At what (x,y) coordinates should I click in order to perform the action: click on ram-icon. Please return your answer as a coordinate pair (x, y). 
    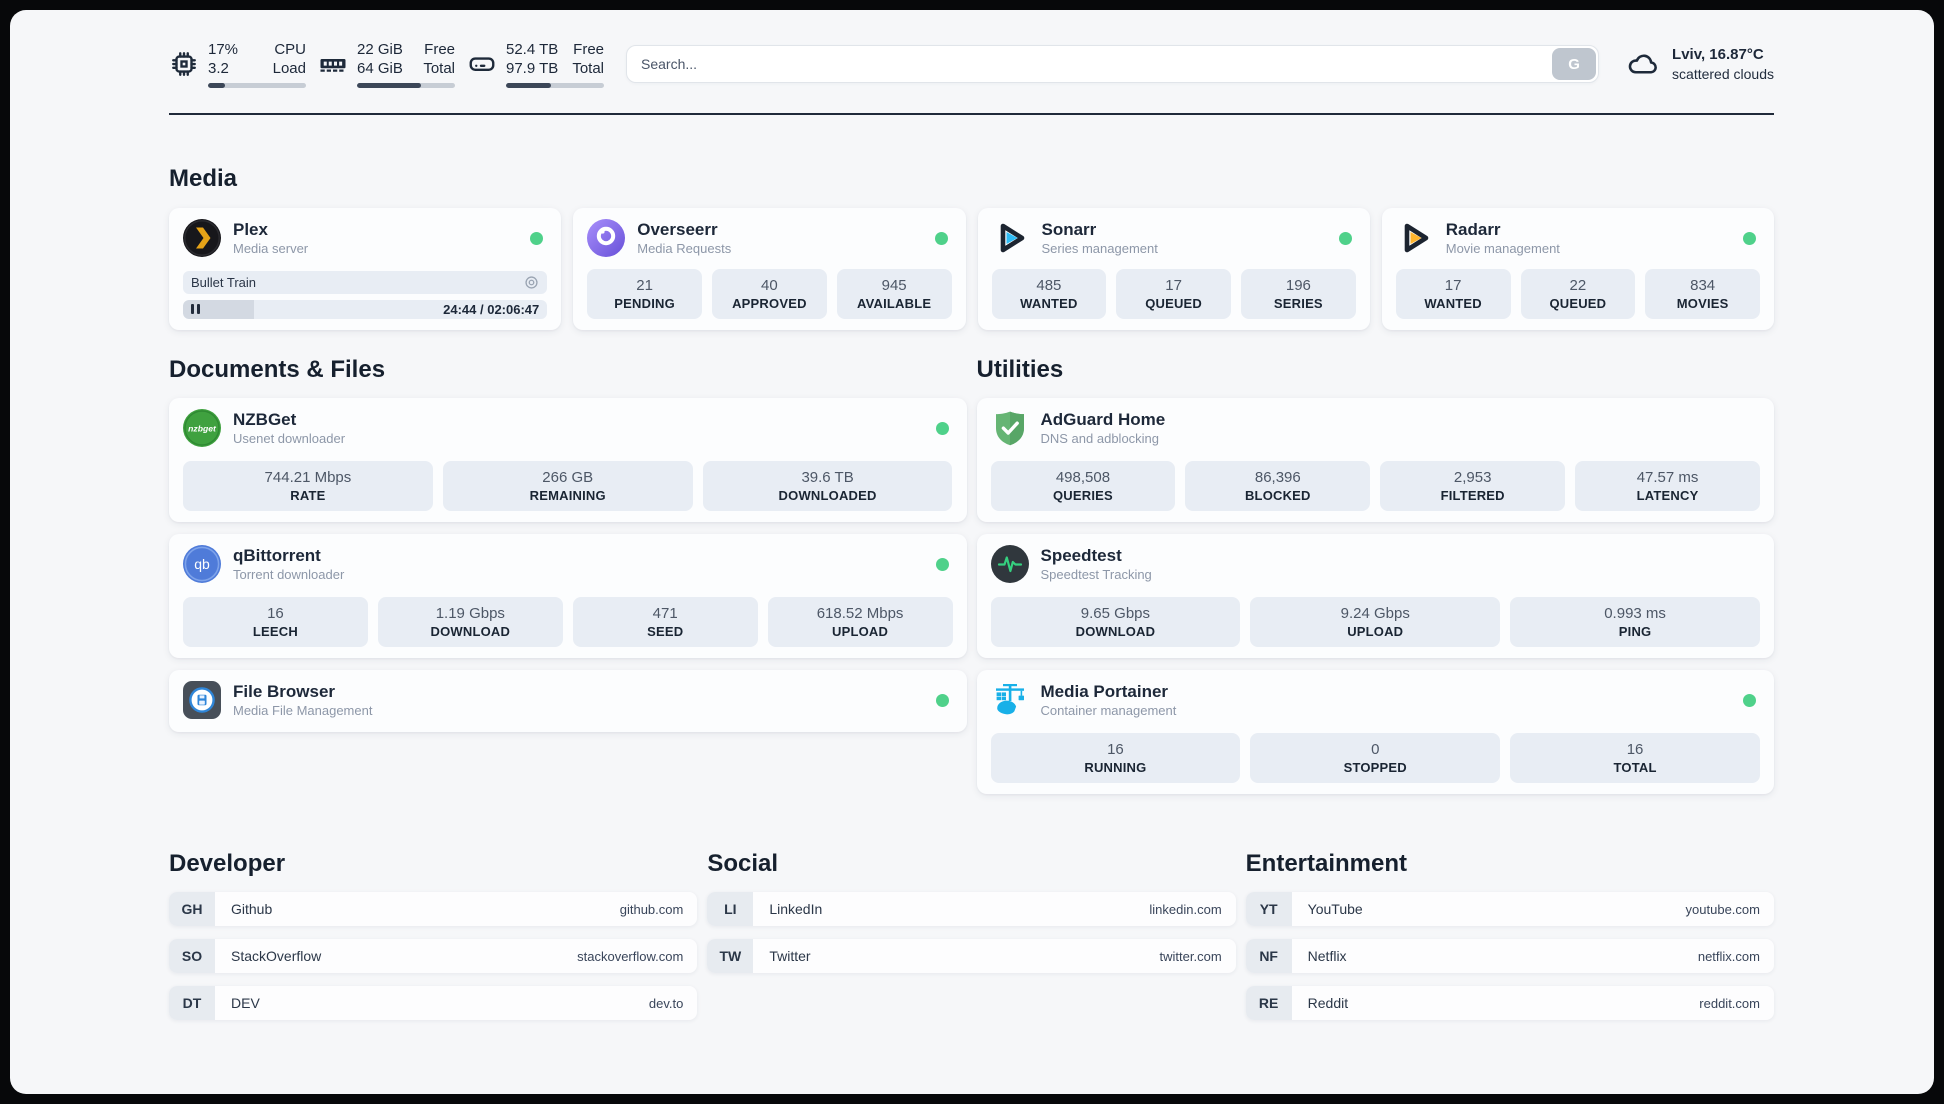
    Looking at the image, I should click on (333, 64).